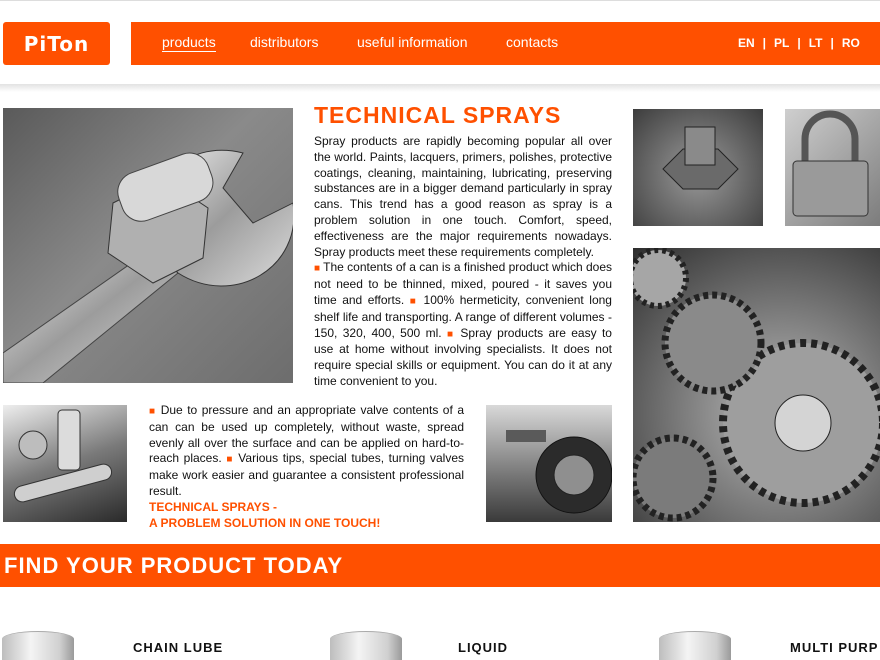  I want to click on logo-text: PiTon, so click(56, 43).